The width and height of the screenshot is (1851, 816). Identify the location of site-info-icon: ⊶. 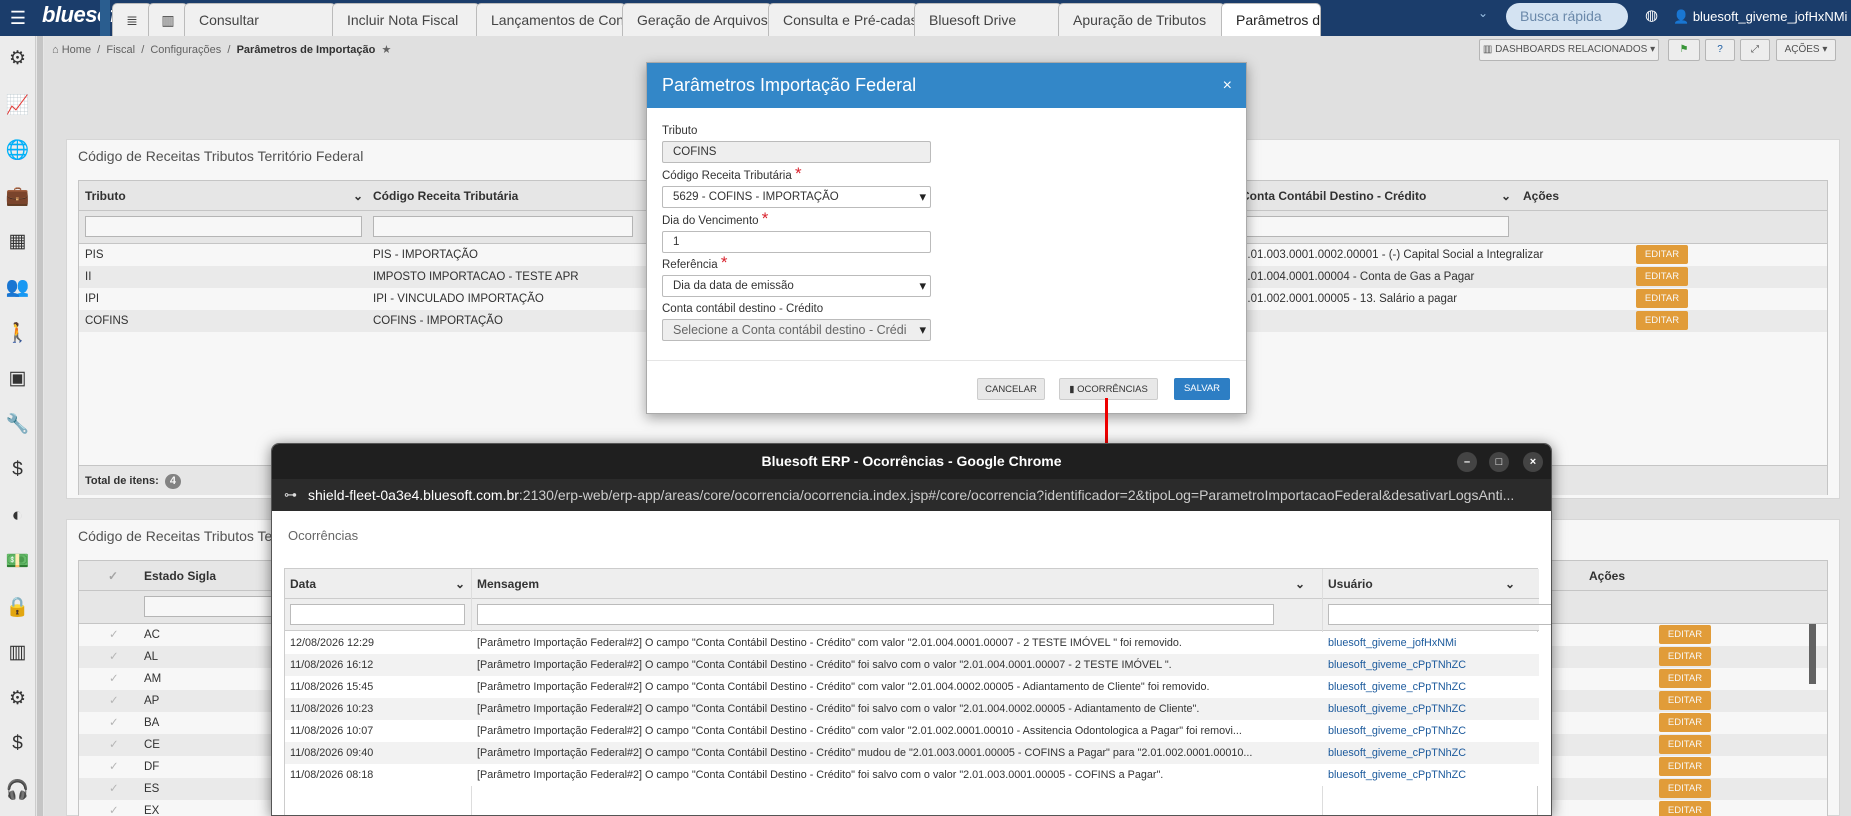
(290, 495).